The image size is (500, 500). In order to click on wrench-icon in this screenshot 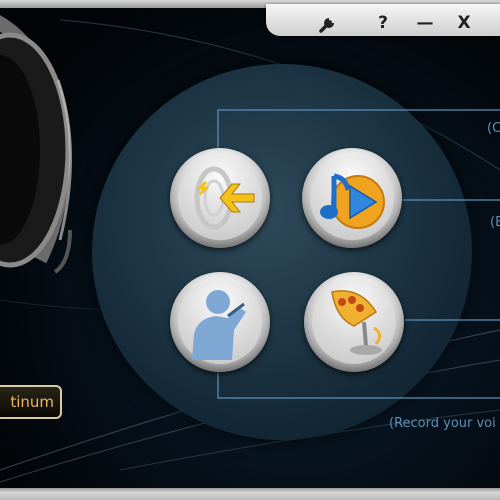, I will do `click(326, 25)`.